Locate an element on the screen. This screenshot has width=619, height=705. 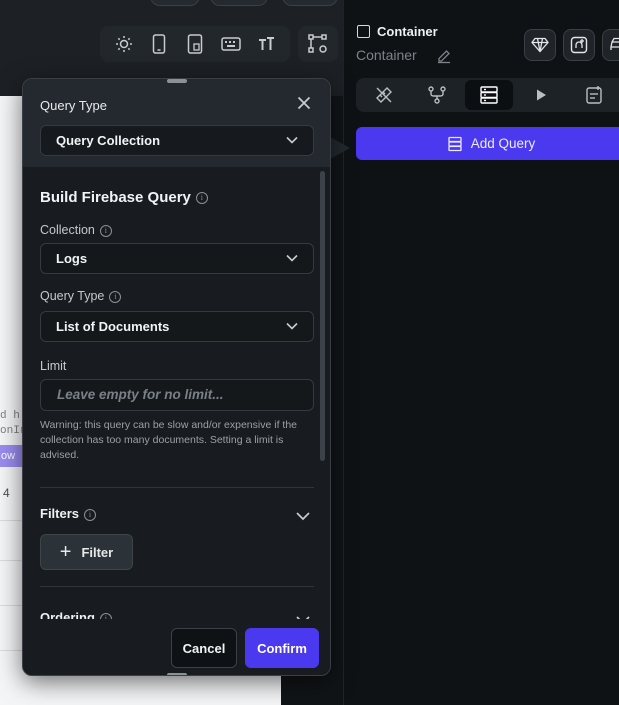
panel-tabs is located at coordinates (487, 95).